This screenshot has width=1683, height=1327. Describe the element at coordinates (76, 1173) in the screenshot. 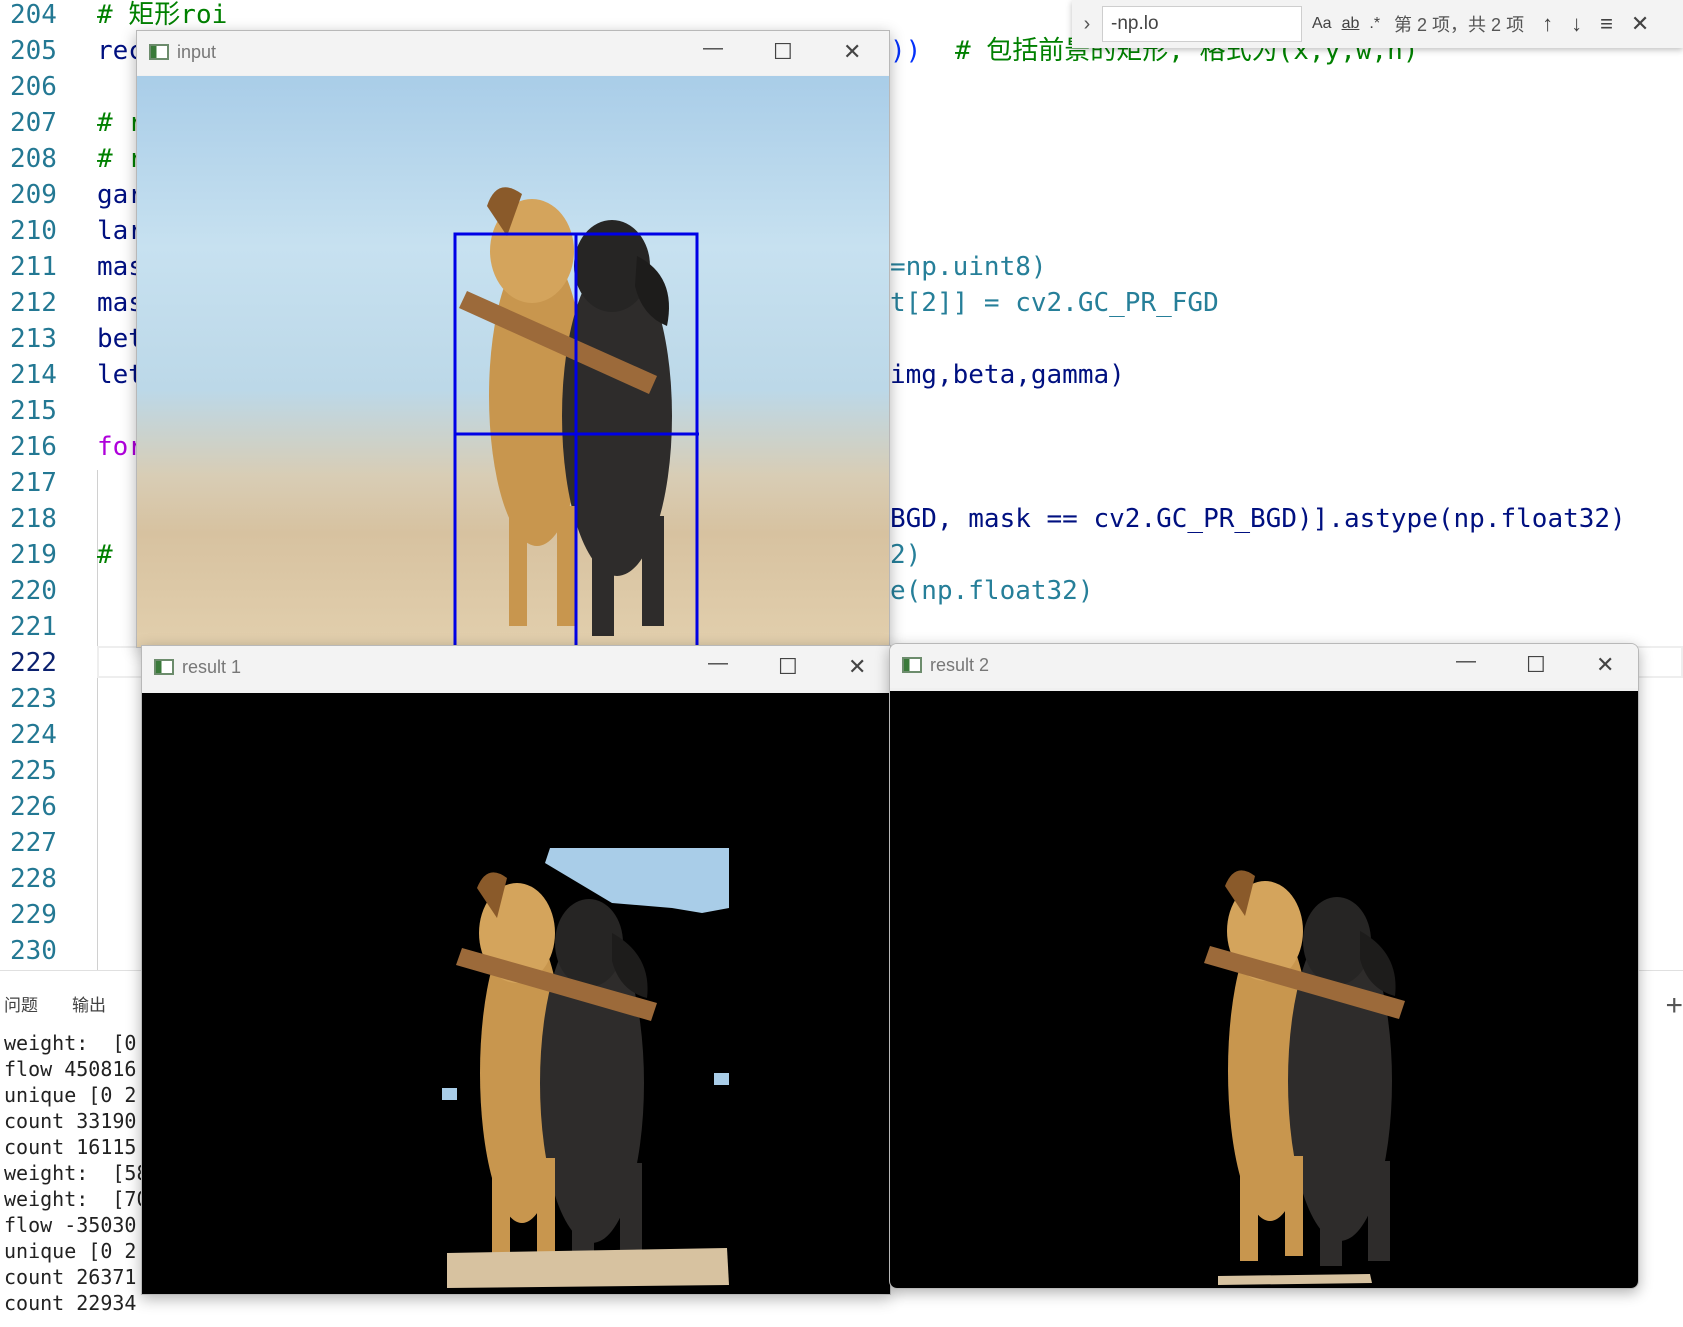

I see `console-line: weight: [58` at that location.